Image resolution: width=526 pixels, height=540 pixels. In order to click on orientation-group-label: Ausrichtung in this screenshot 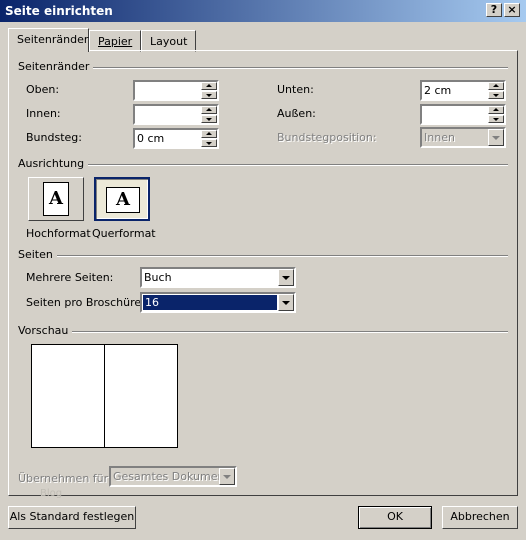, I will do `click(53, 163)`.